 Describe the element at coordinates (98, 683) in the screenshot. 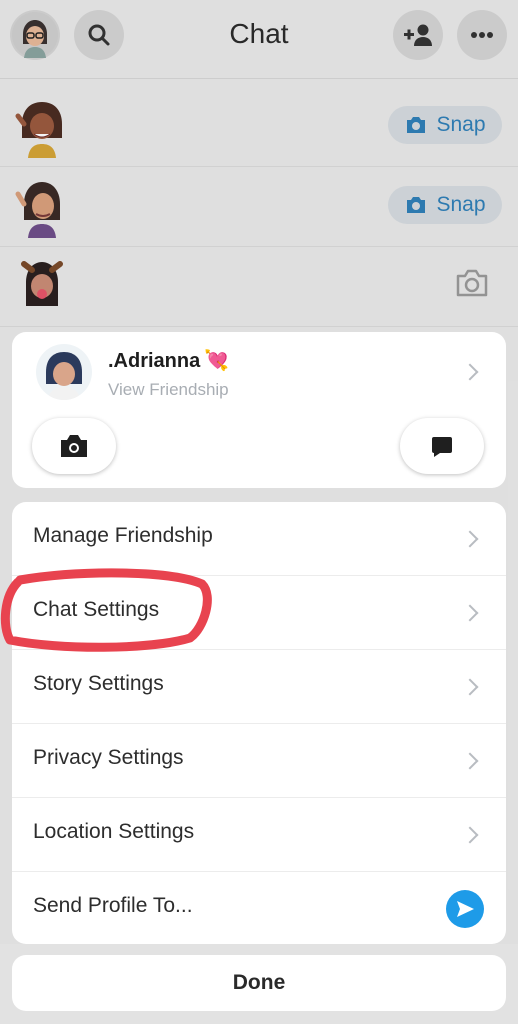

I see `menu-item-label: Story Settings` at that location.